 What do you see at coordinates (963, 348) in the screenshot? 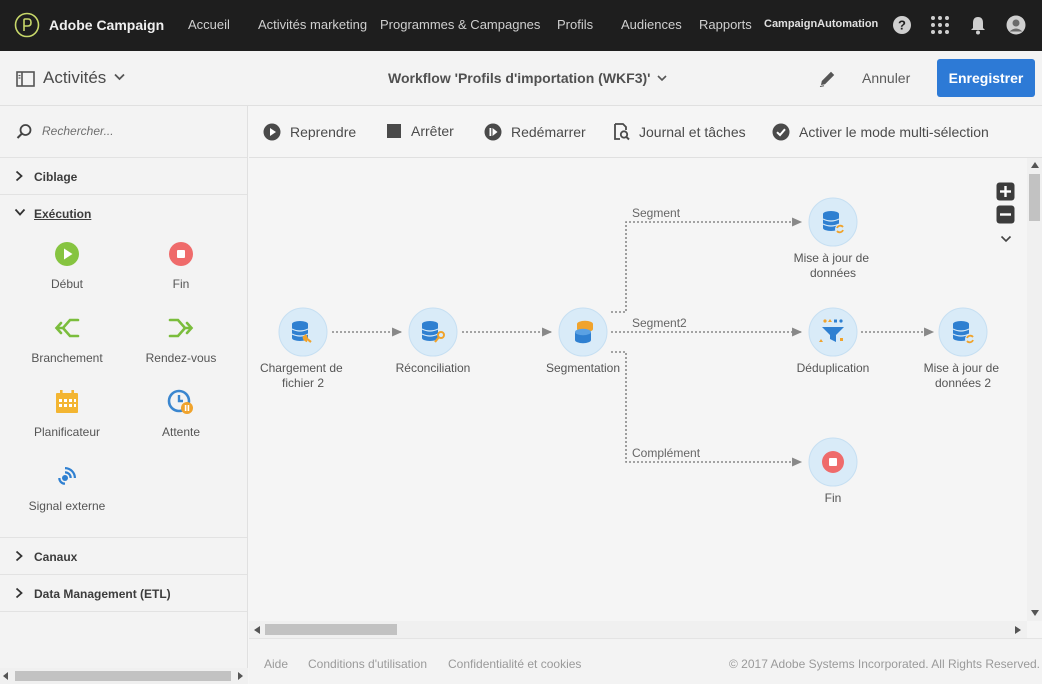
I see `node-update-data-2: Mise à jour de données 2` at bounding box center [963, 348].